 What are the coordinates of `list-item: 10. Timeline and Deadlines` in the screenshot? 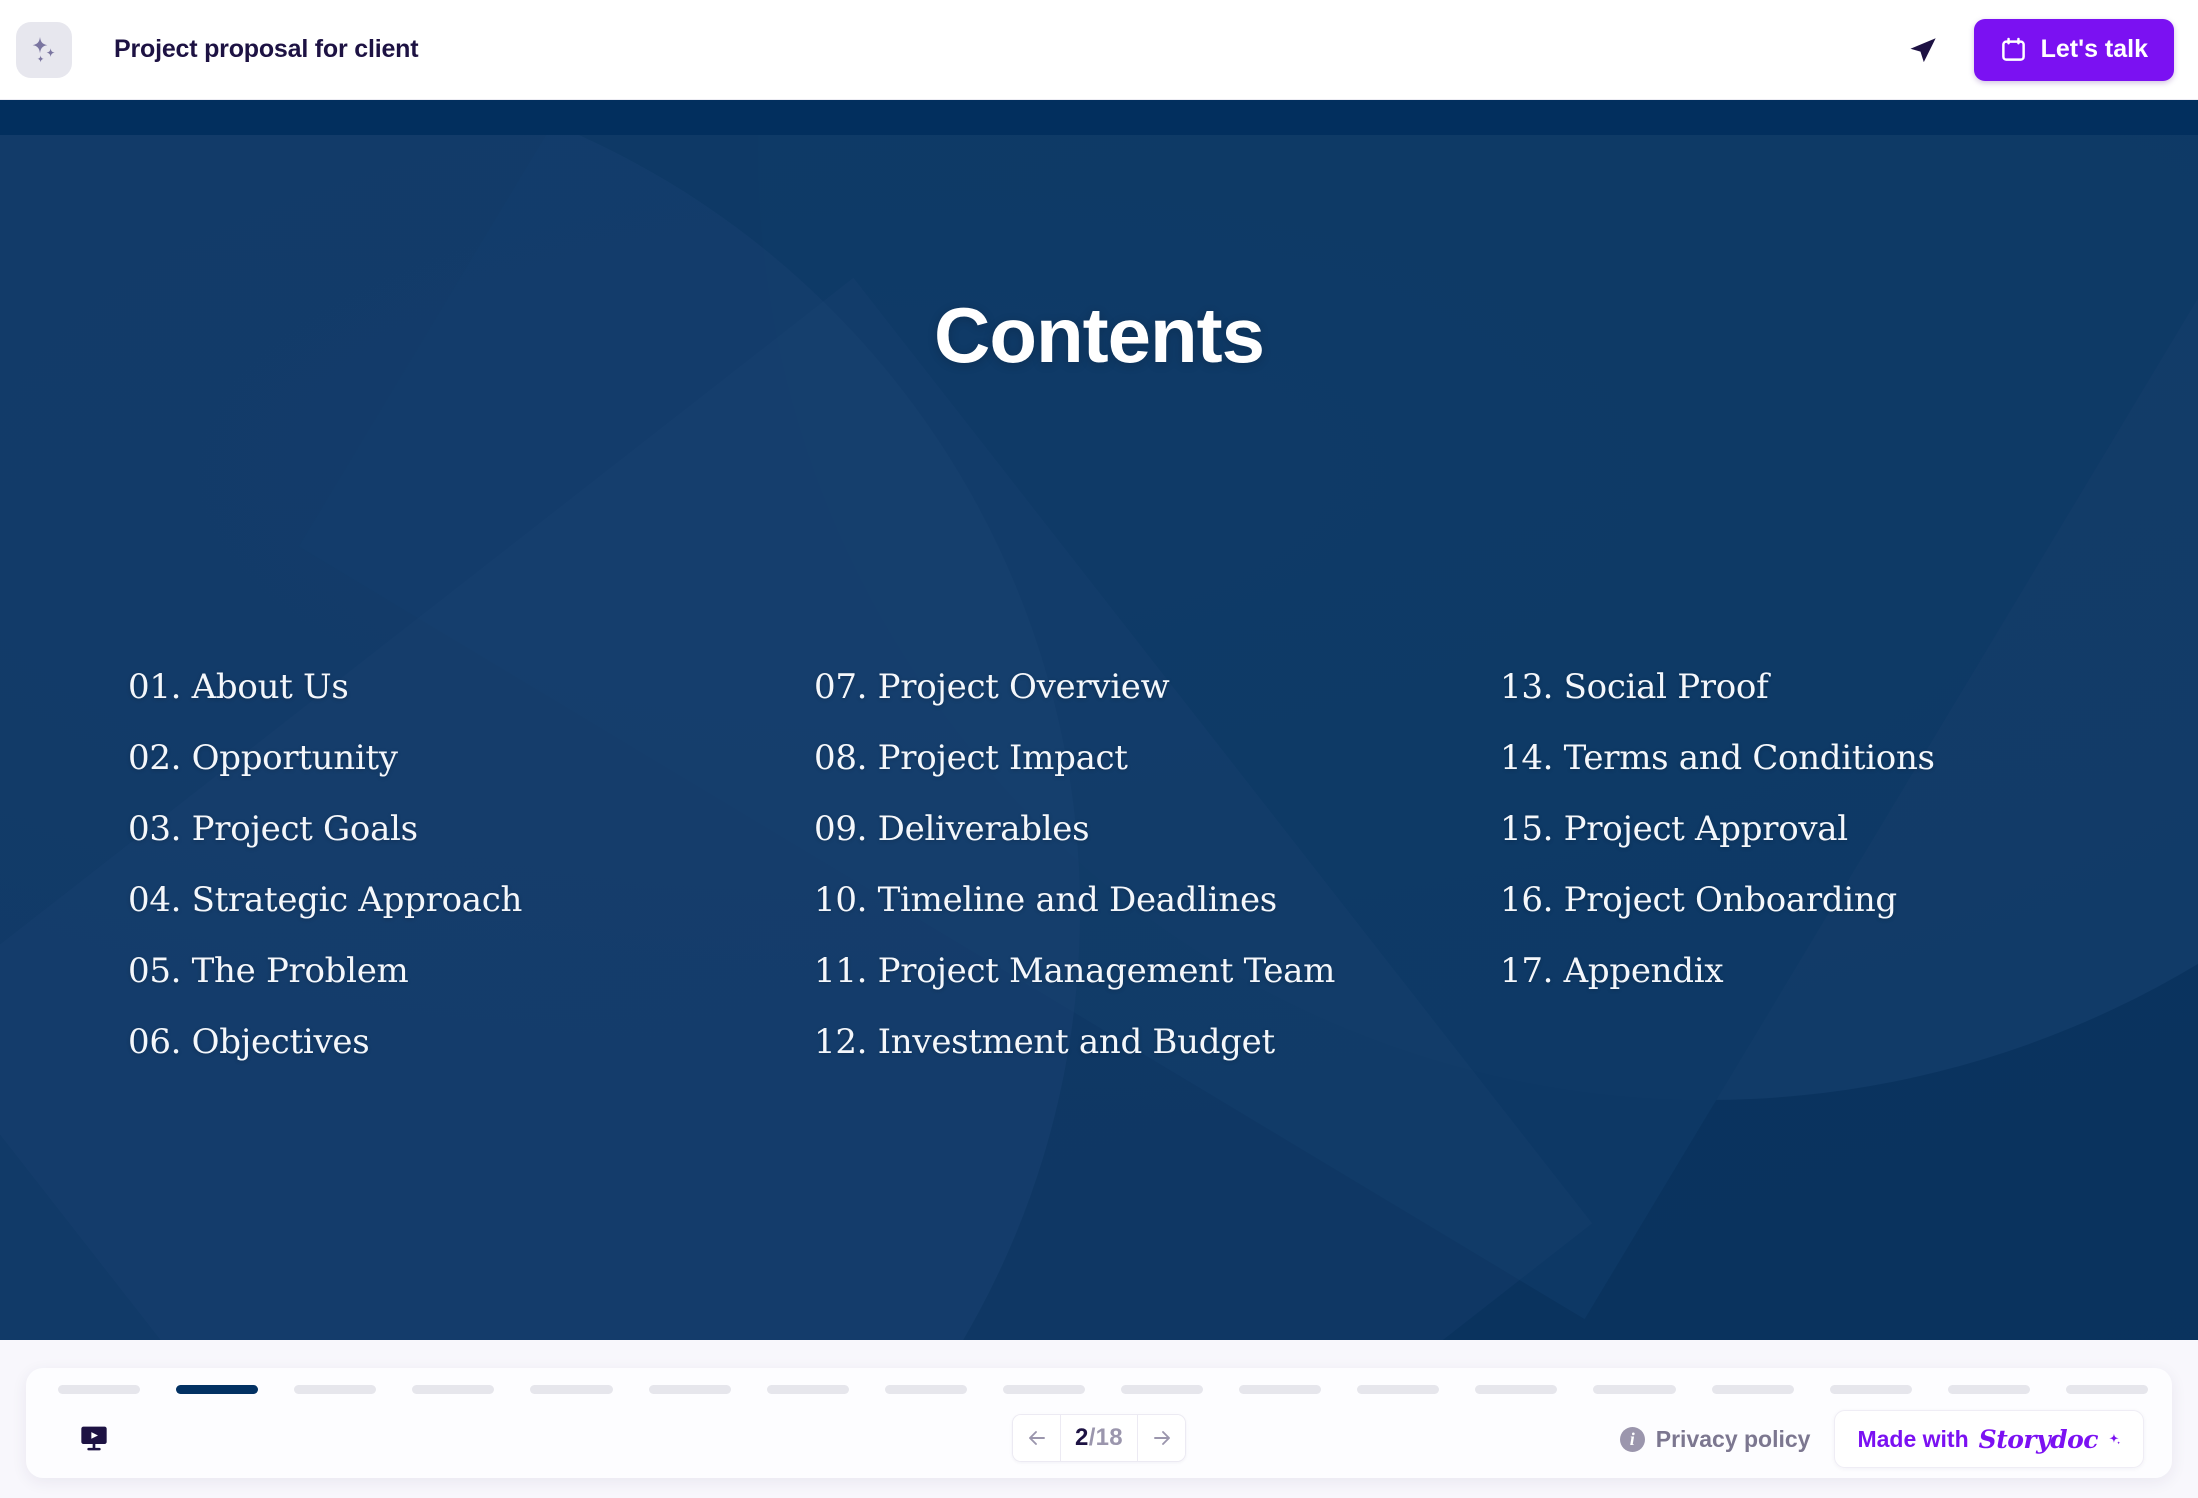 It's located at (1157, 900).